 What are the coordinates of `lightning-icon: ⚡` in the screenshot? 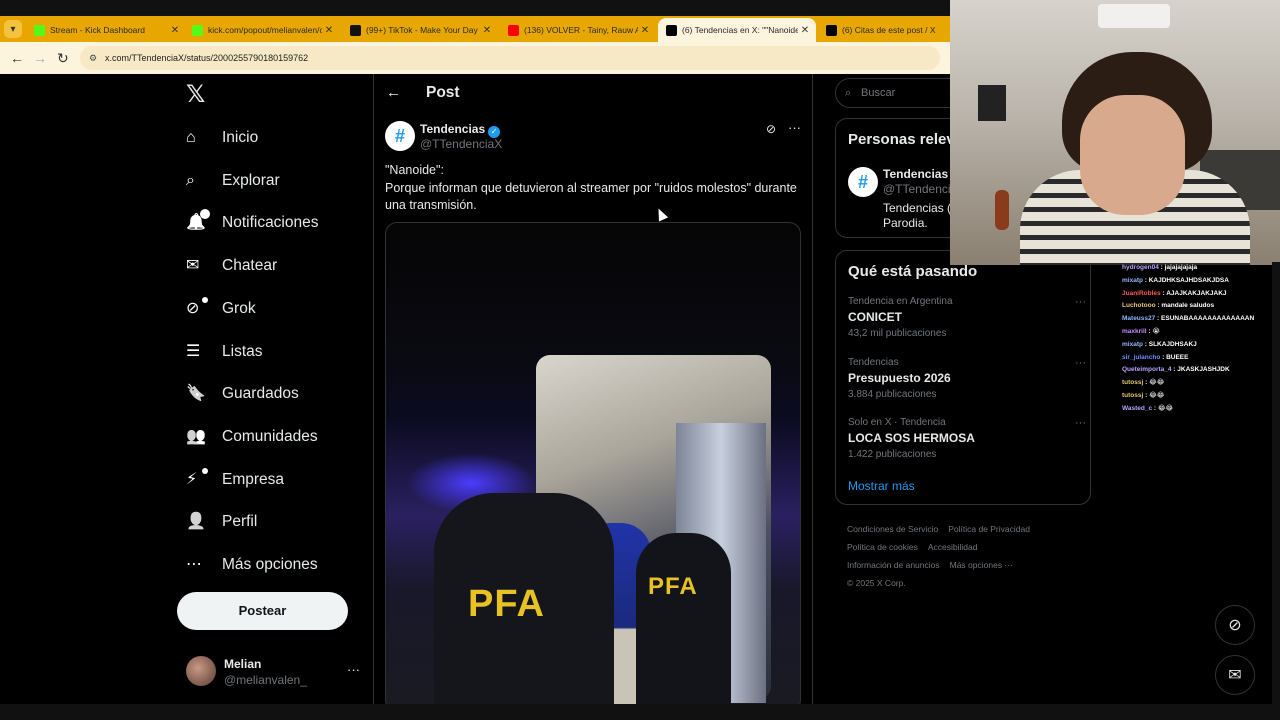 It's located at (197, 478).